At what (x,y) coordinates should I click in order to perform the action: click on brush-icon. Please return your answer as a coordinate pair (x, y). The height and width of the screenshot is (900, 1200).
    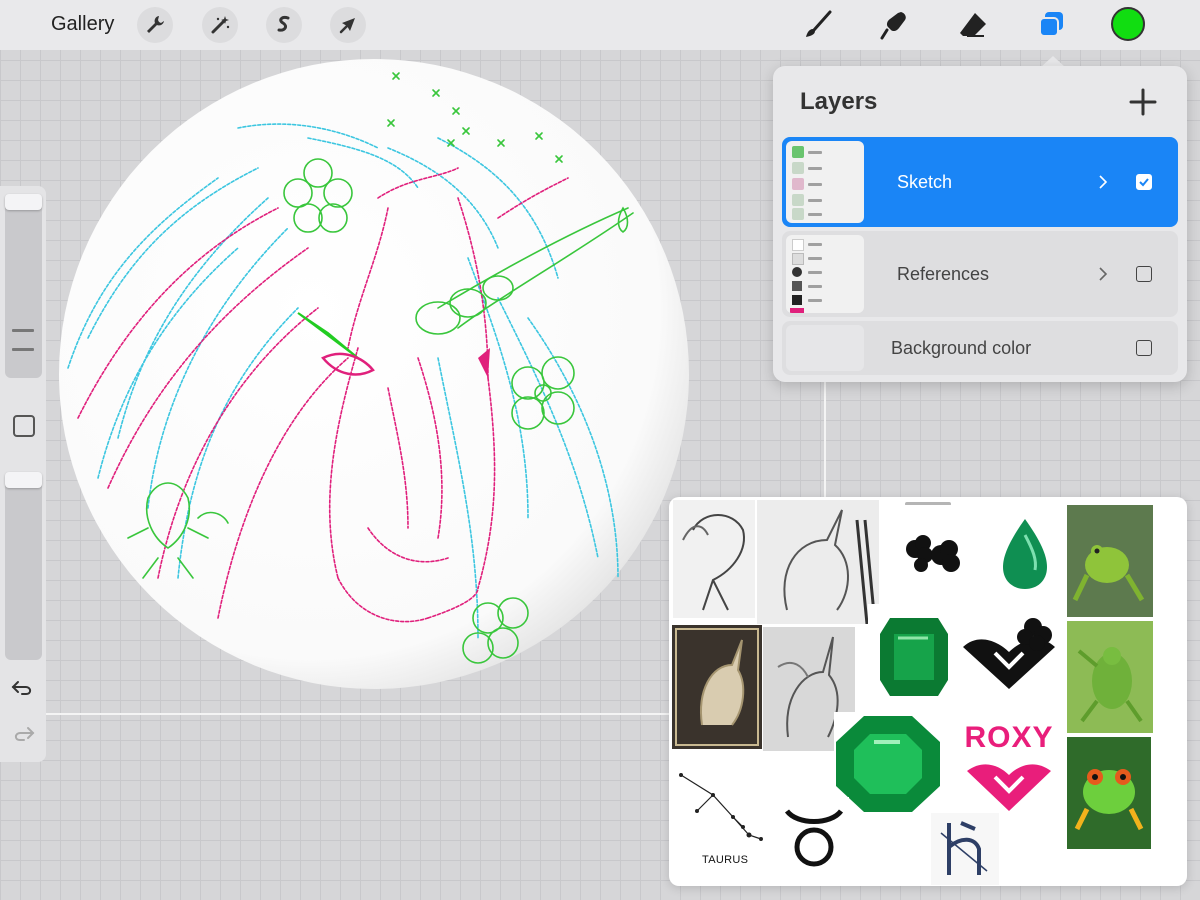
    Looking at the image, I should click on (818, 25).